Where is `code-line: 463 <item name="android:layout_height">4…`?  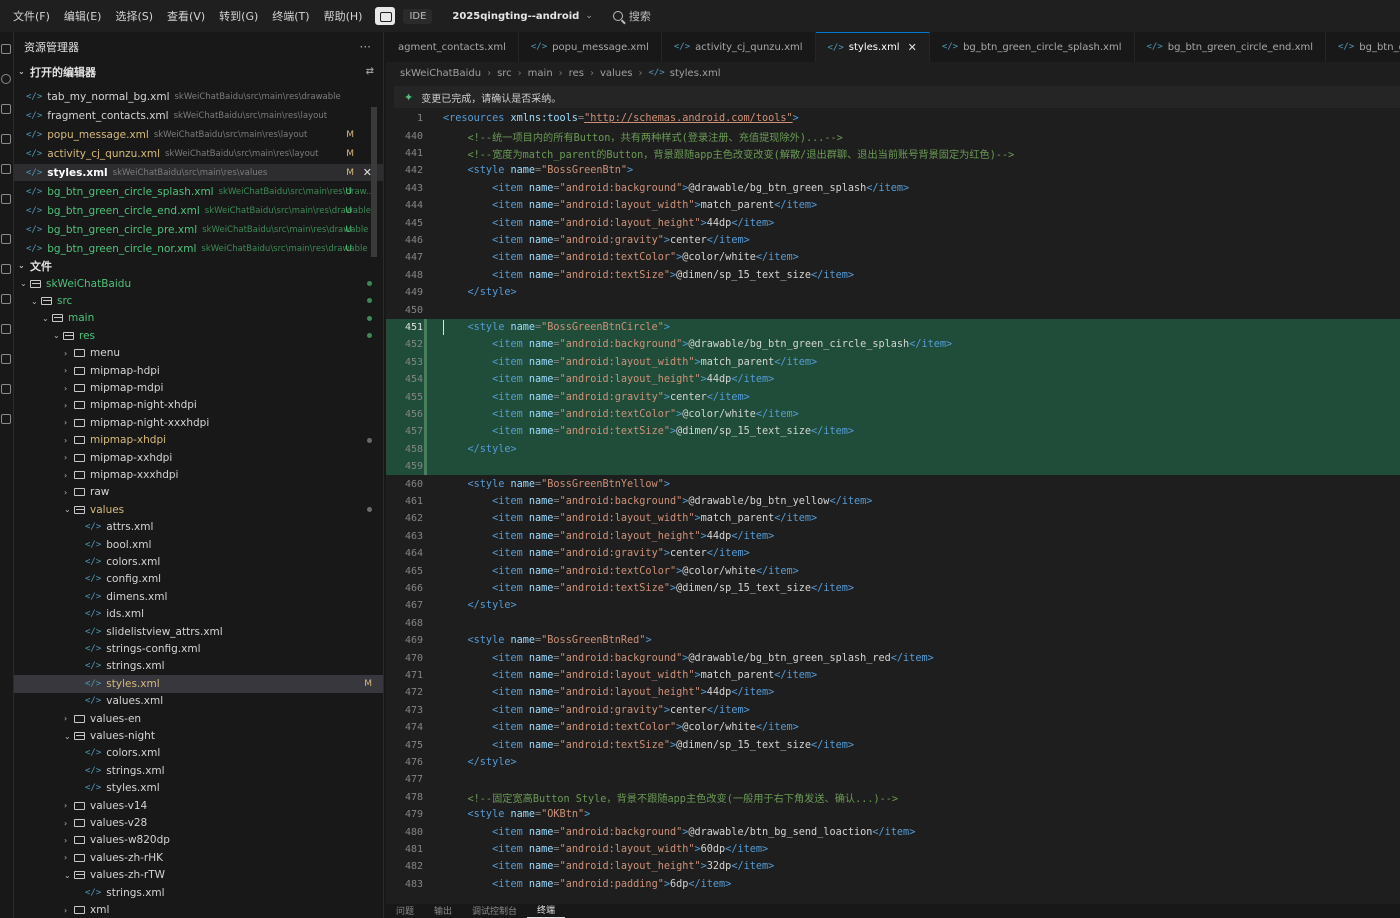 code-line: 463 <item name="android:layout_height">4… is located at coordinates (893, 536).